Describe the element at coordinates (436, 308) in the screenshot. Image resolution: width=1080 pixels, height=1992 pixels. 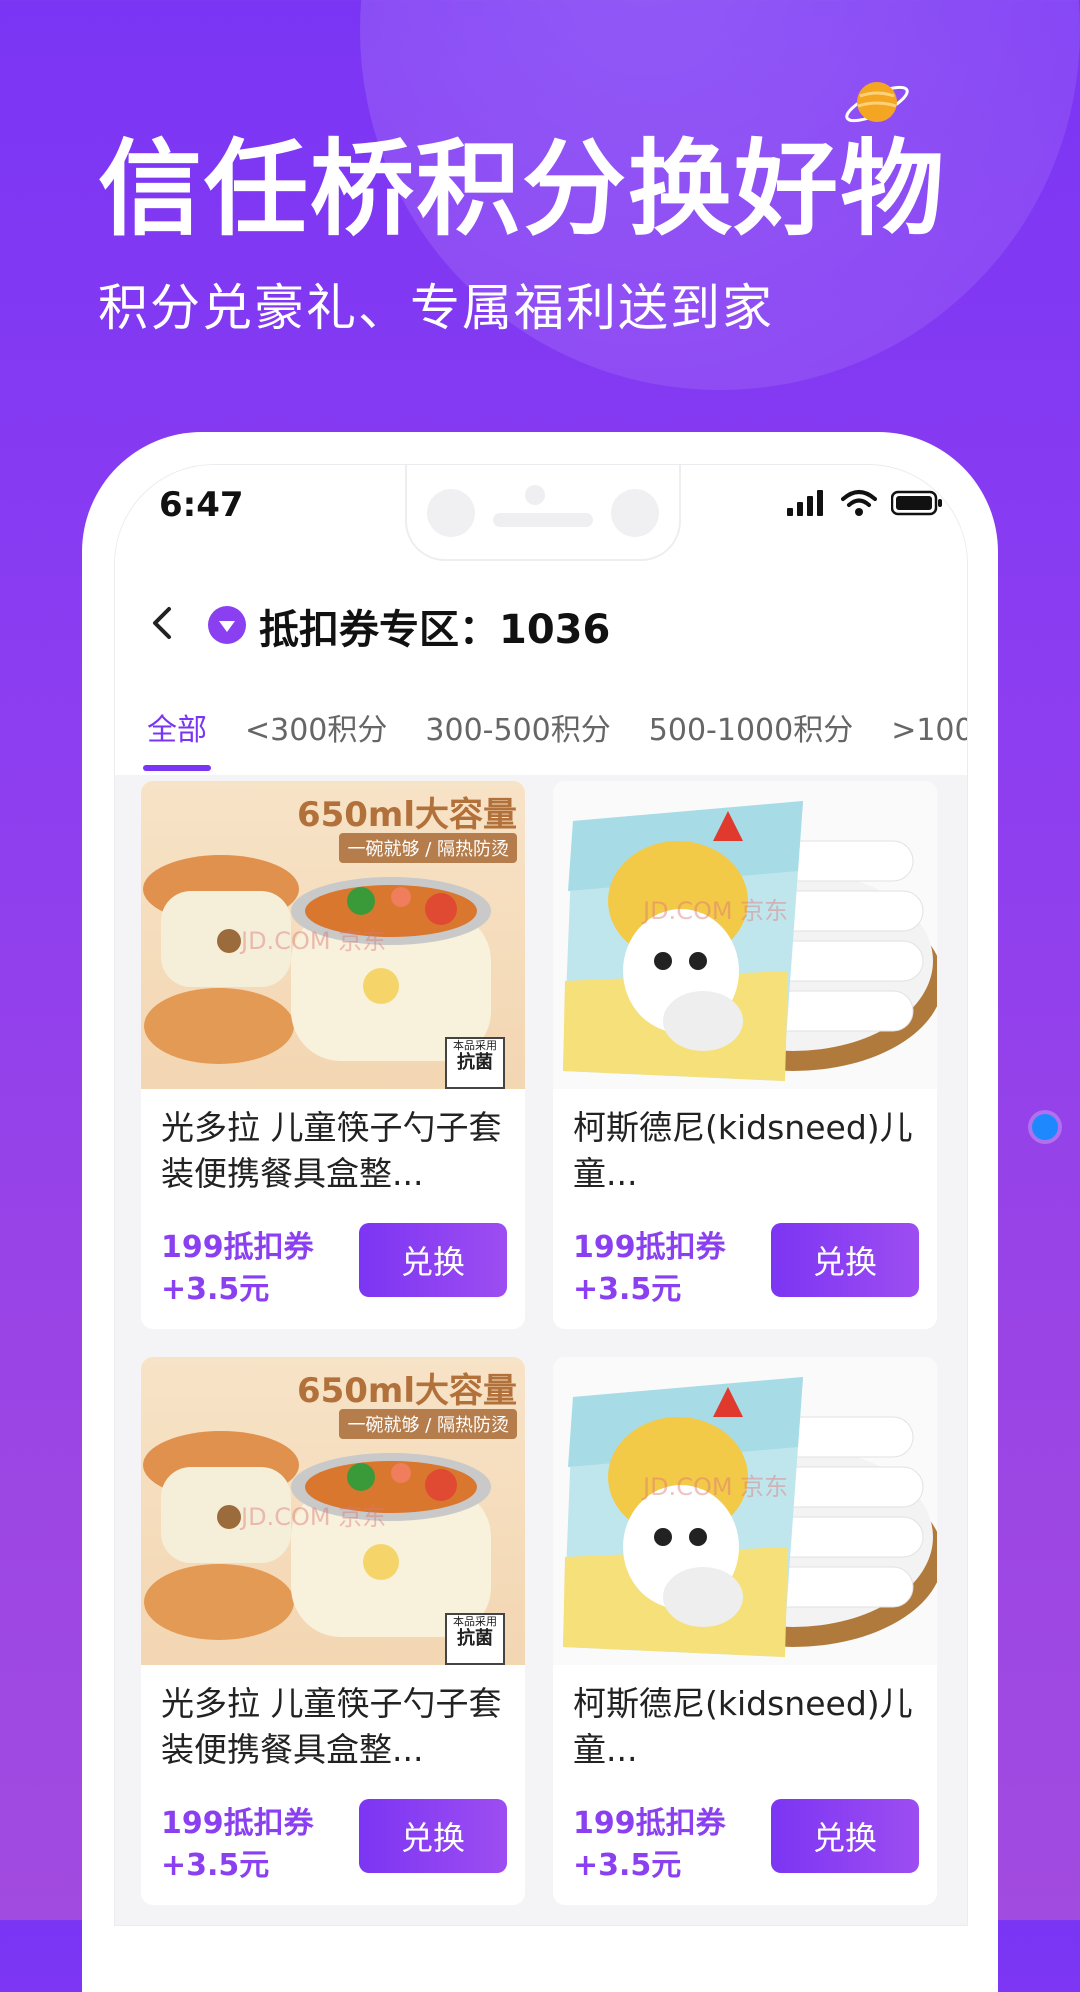
I see `promo-subhead: 积分兑豪礼、专属福利送到家` at that location.